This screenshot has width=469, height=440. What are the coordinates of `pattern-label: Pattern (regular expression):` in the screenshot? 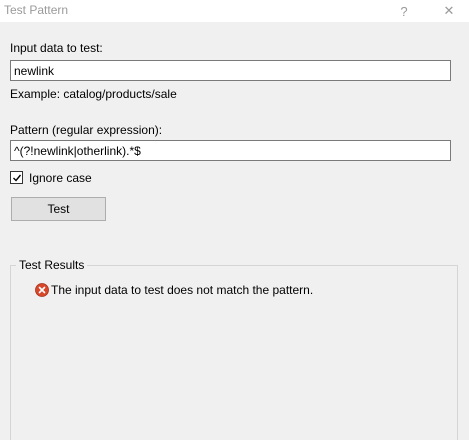 It's located at (86, 130).